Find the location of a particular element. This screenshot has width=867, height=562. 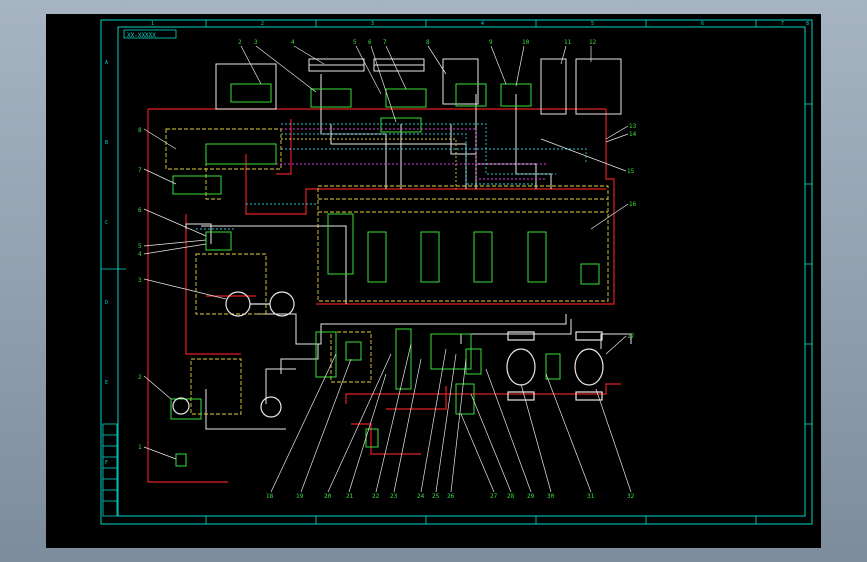

callout-bottom: 29 is located at coordinates (531, 496).